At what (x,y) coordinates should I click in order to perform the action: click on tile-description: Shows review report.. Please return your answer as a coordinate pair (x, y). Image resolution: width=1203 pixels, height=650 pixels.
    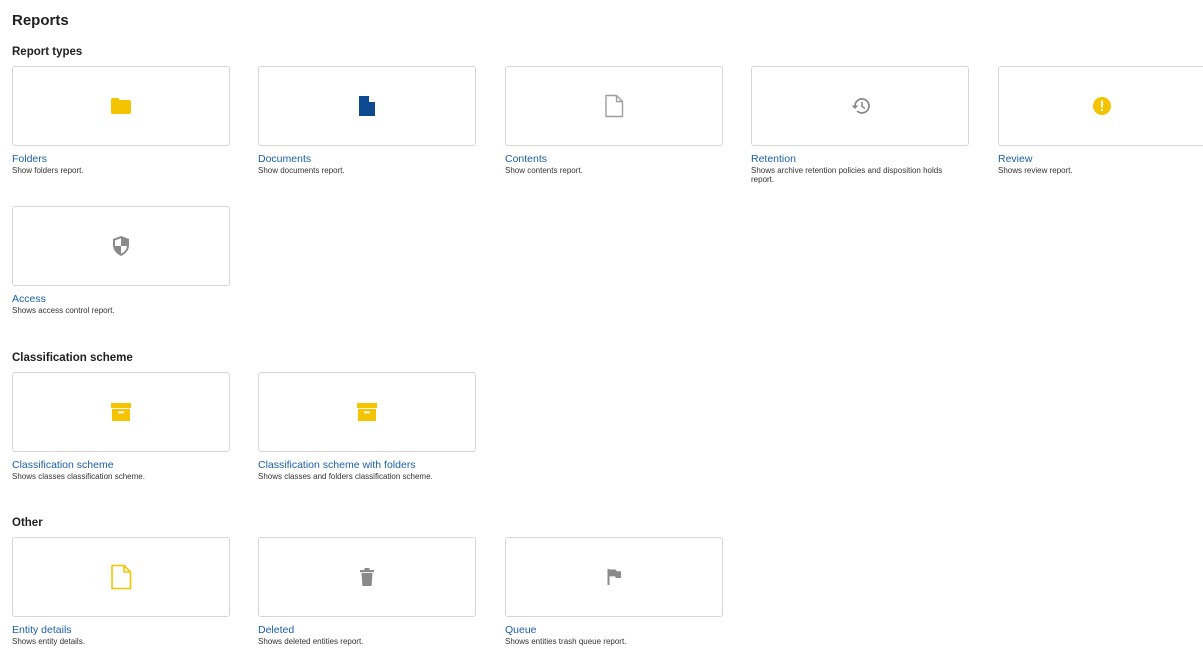
    Looking at the image, I should click on (1035, 170).